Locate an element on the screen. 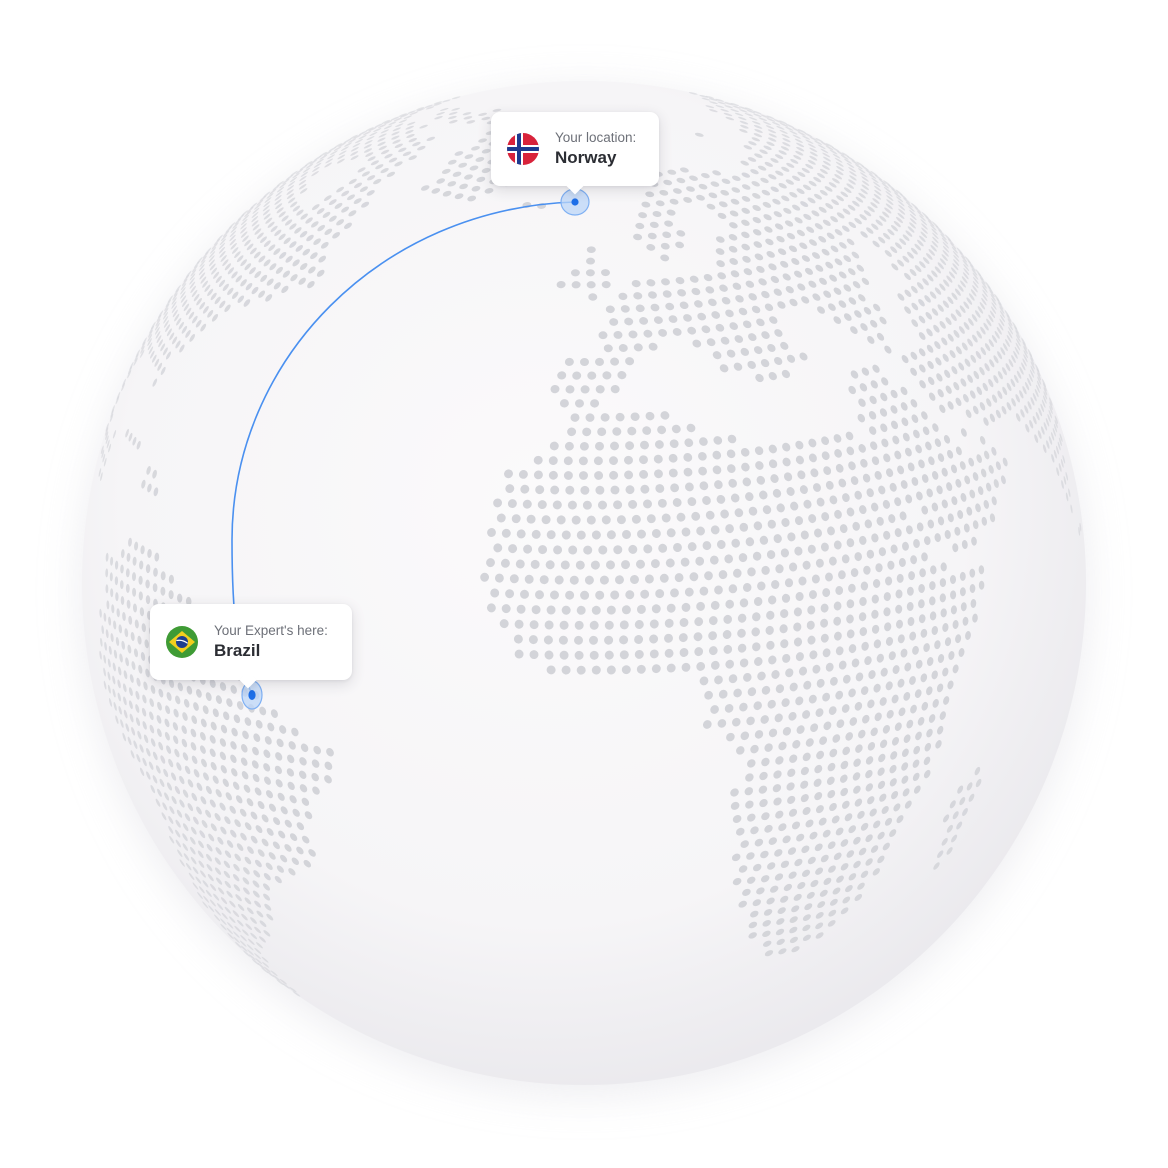  location-country: Norway is located at coordinates (586, 157).